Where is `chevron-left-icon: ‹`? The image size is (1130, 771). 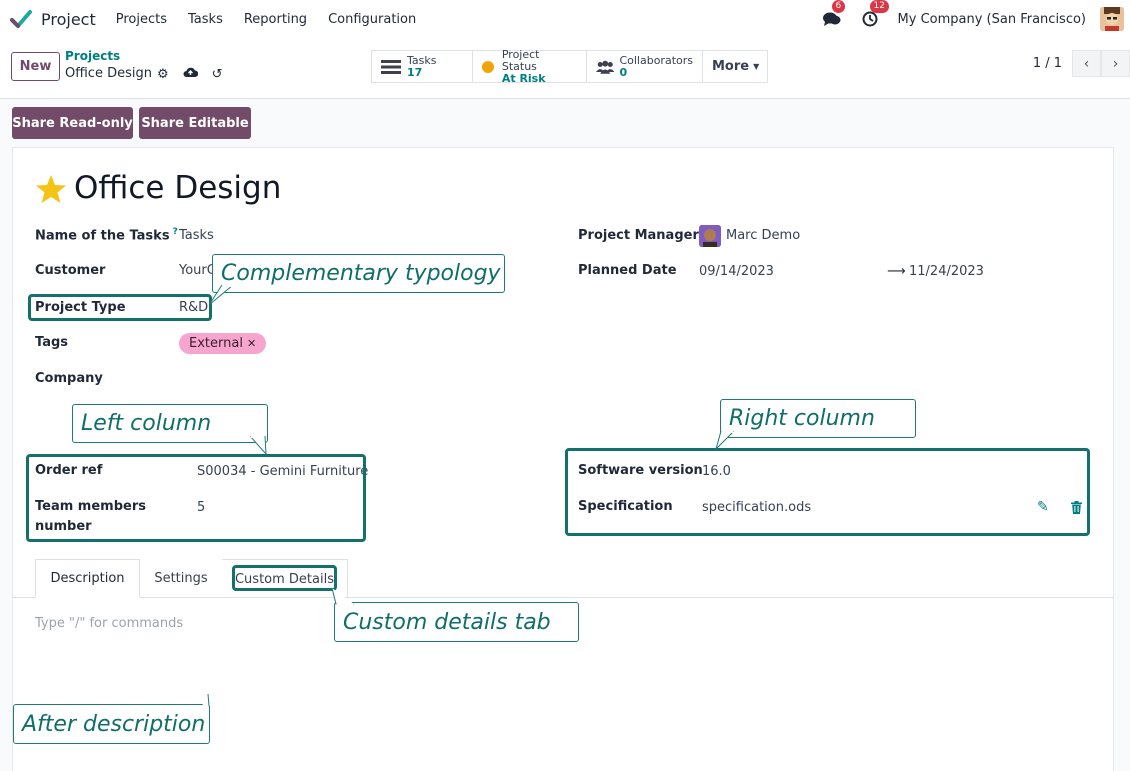 chevron-left-icon: ‹ is located at coordinates (1086, 63).